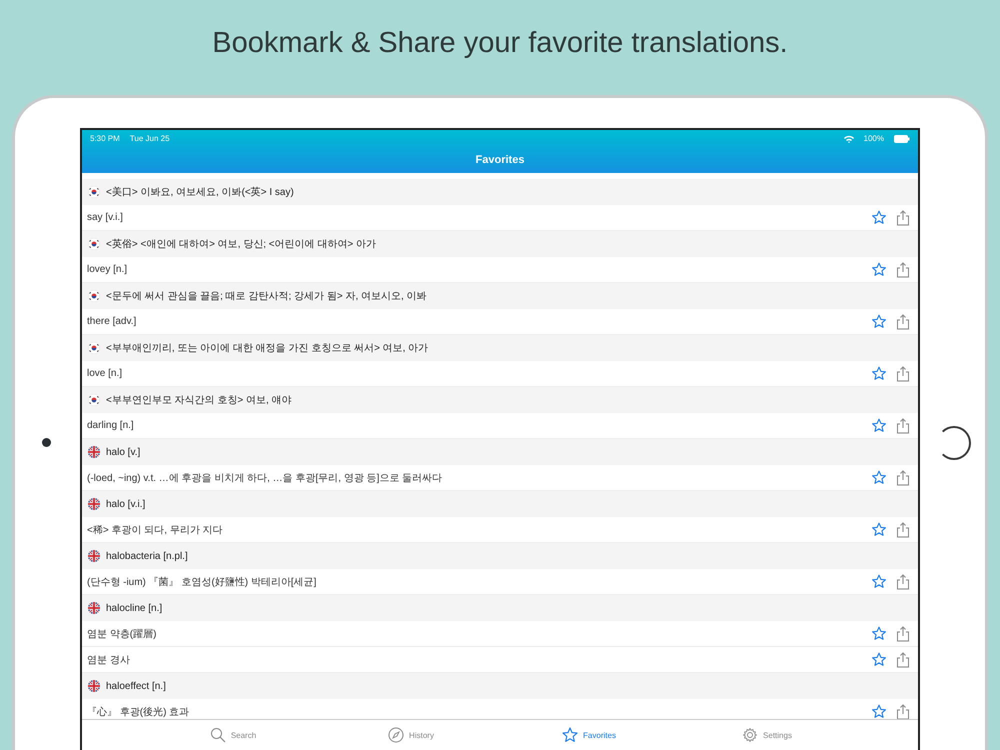 This screenshot has width=1000, height=750. Describe the element at coordinates (479, 217) in the screenshot. I see `translation-text: say [v.i.]` at that location.